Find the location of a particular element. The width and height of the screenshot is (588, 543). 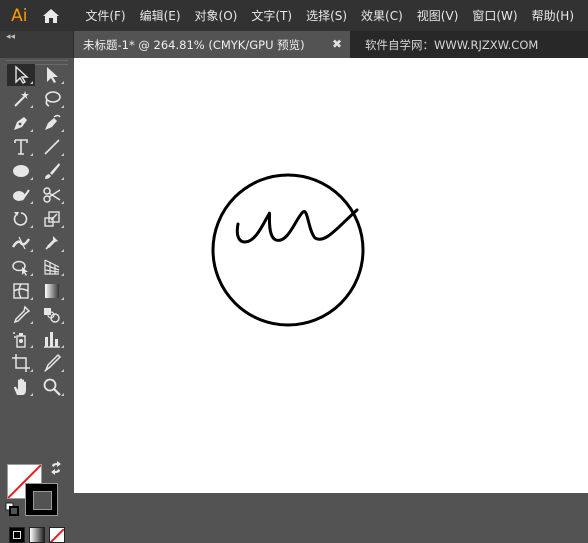

shaper-tool-icon is located at coordinates (21, 195).